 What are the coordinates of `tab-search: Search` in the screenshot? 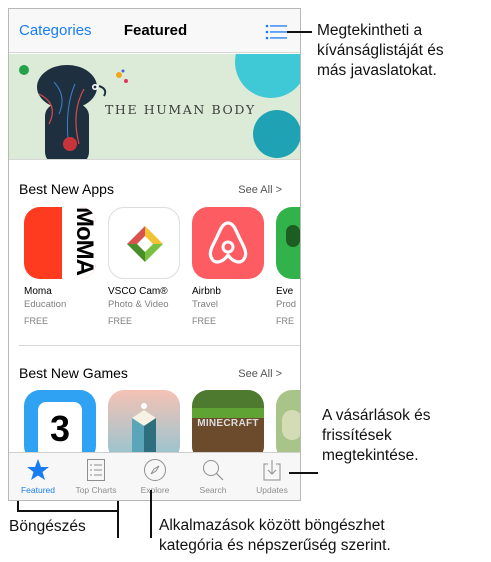 It's located at (213, 476).